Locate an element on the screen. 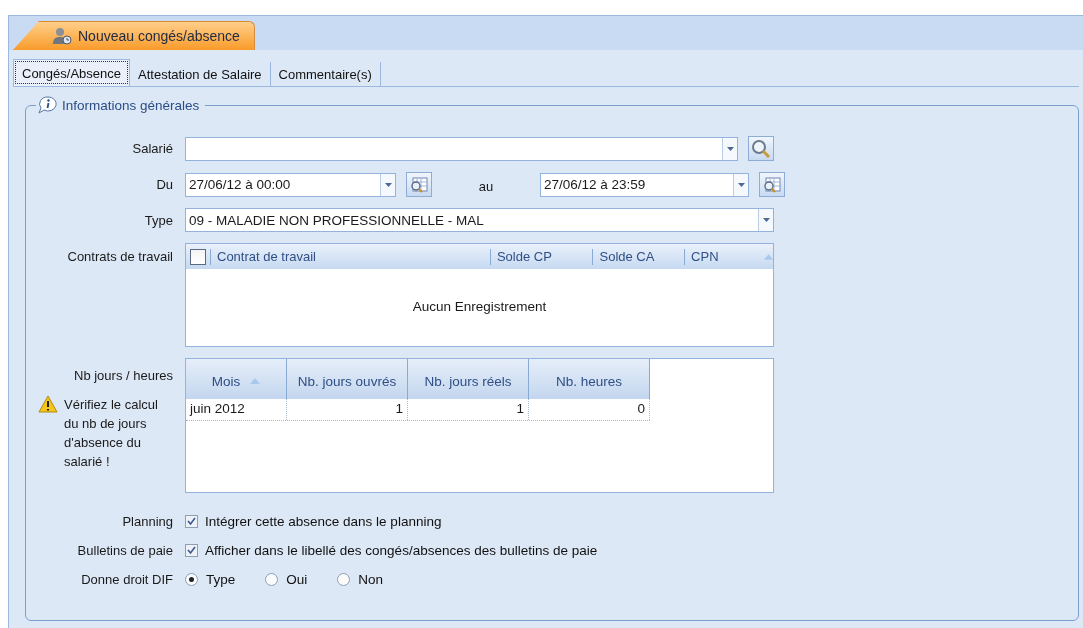 The image size is (1083, 628). tab: Congés/Absence is located at coordinates (71, 72).